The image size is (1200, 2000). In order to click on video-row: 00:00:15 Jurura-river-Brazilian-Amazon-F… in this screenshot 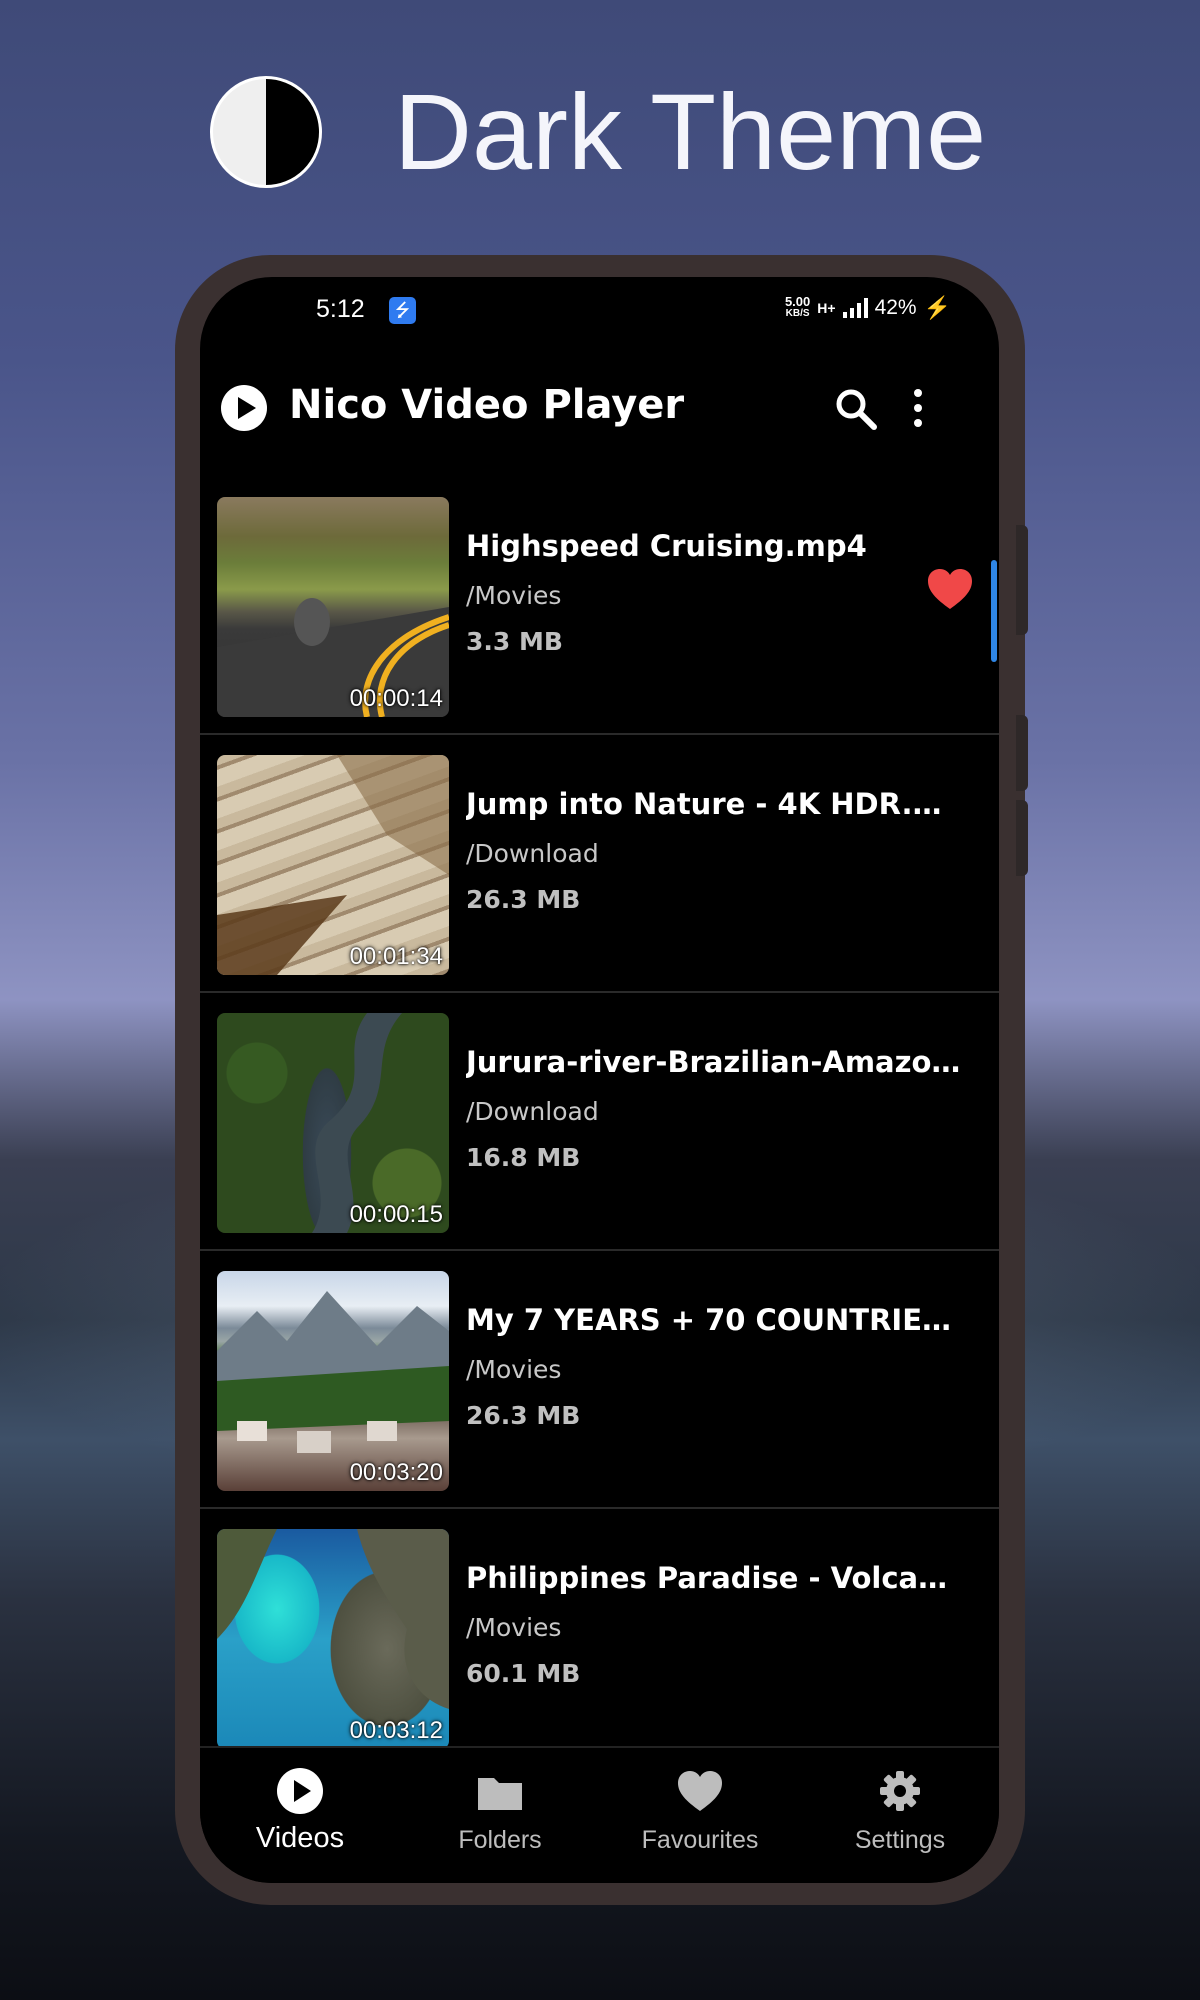, I will do `click(599, 1123)`.